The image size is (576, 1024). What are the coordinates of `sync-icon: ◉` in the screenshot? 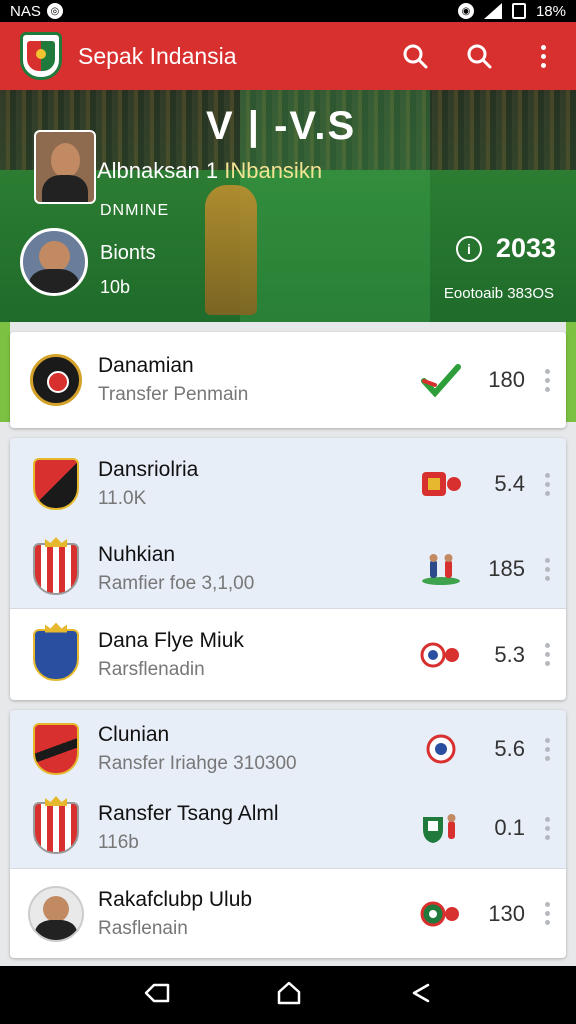 It's located at (465, 11).